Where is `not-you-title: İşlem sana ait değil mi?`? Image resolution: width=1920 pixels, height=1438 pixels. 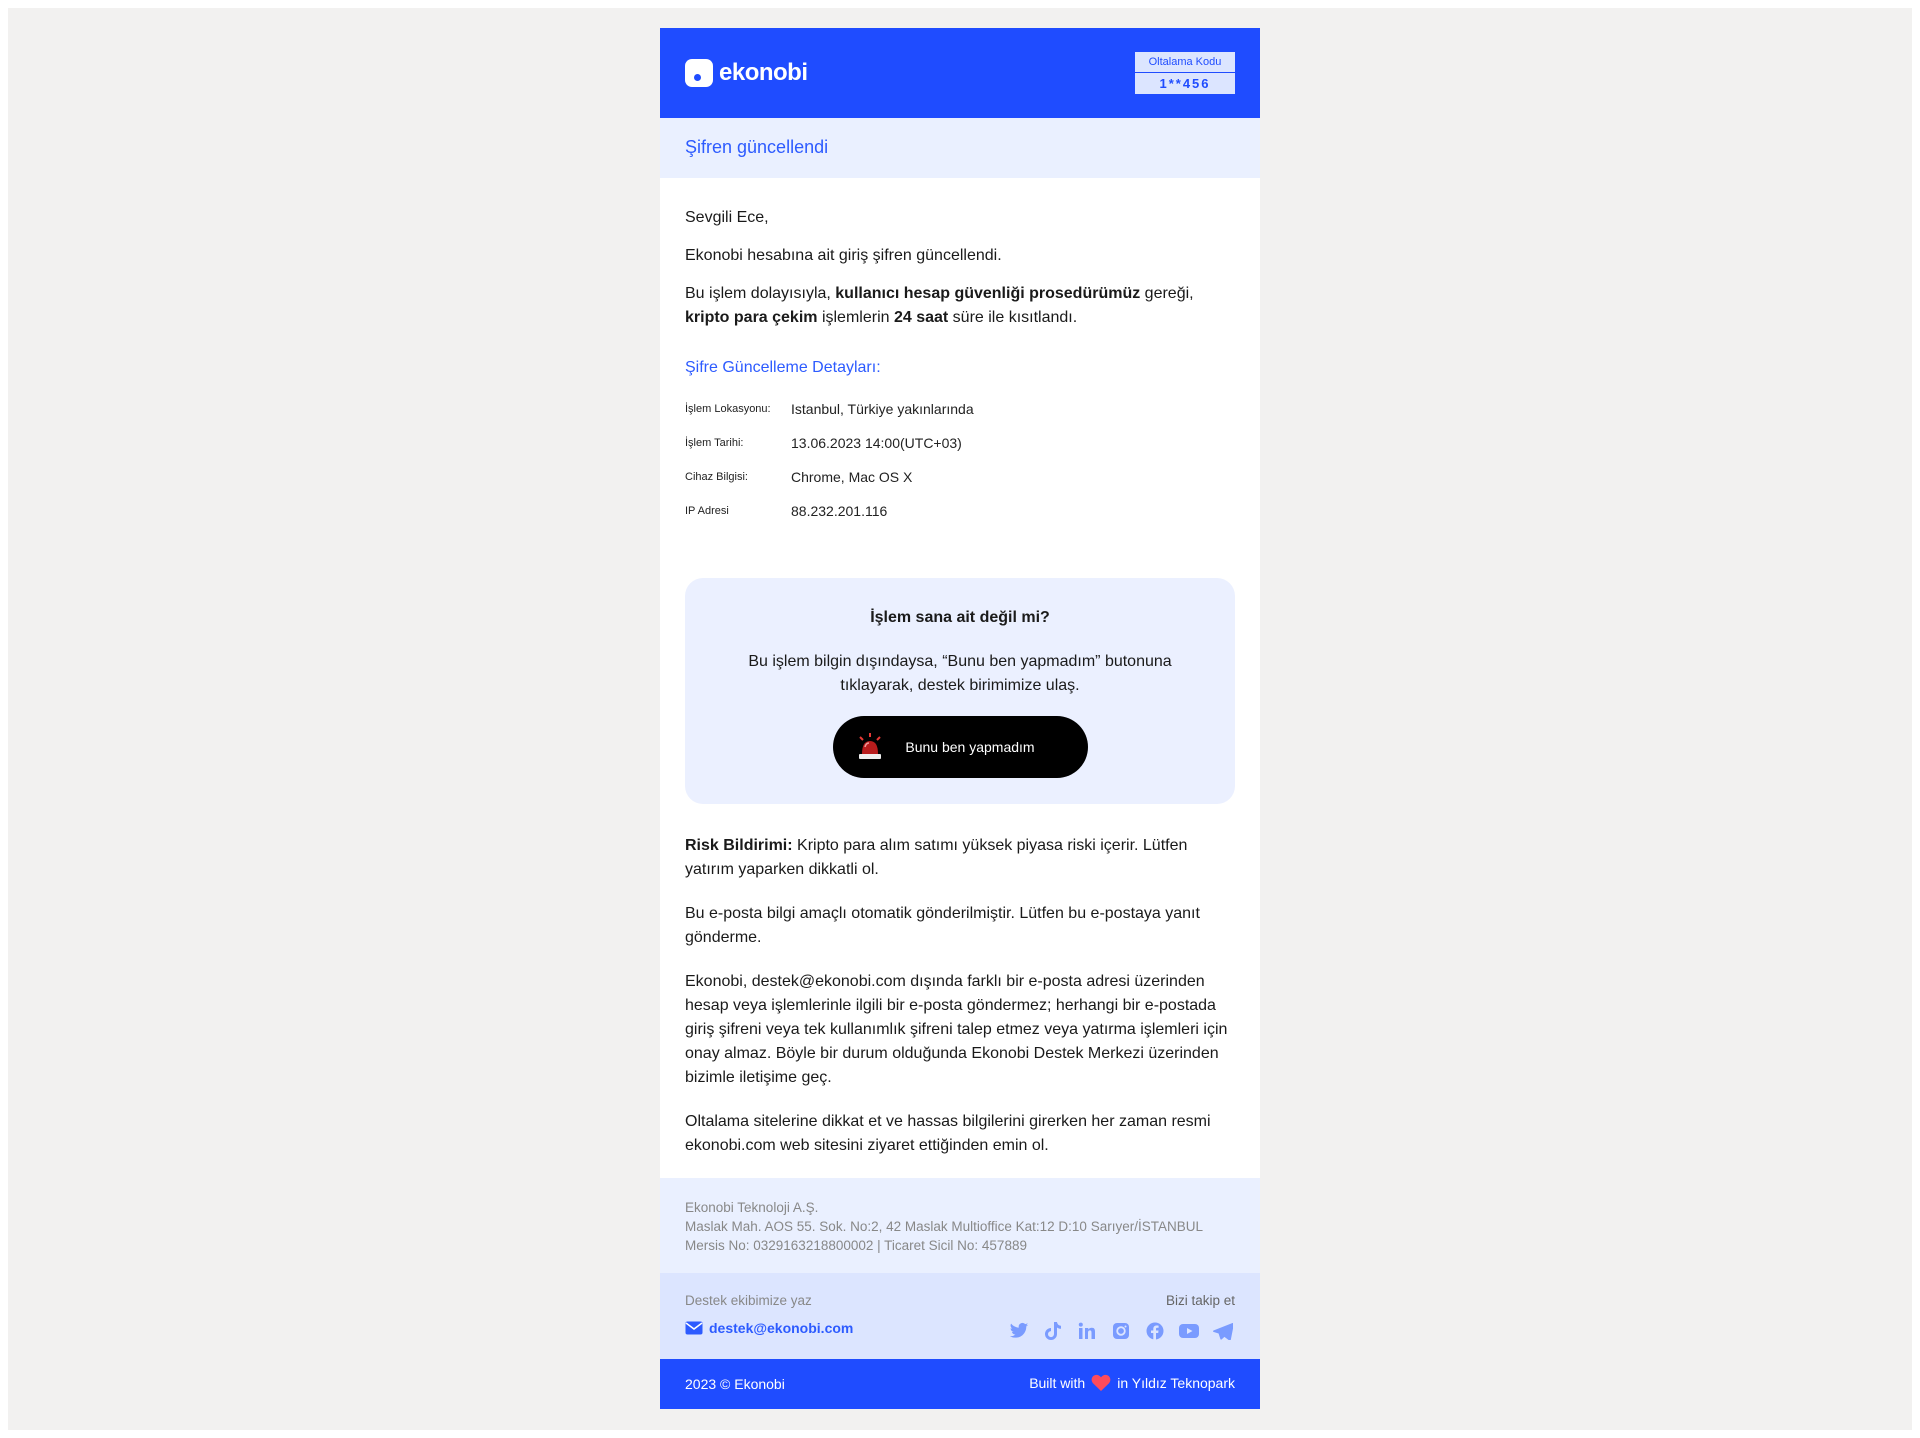 not-you-title: İşlem sana ait değil mi? is located at coordinates (960, 617).